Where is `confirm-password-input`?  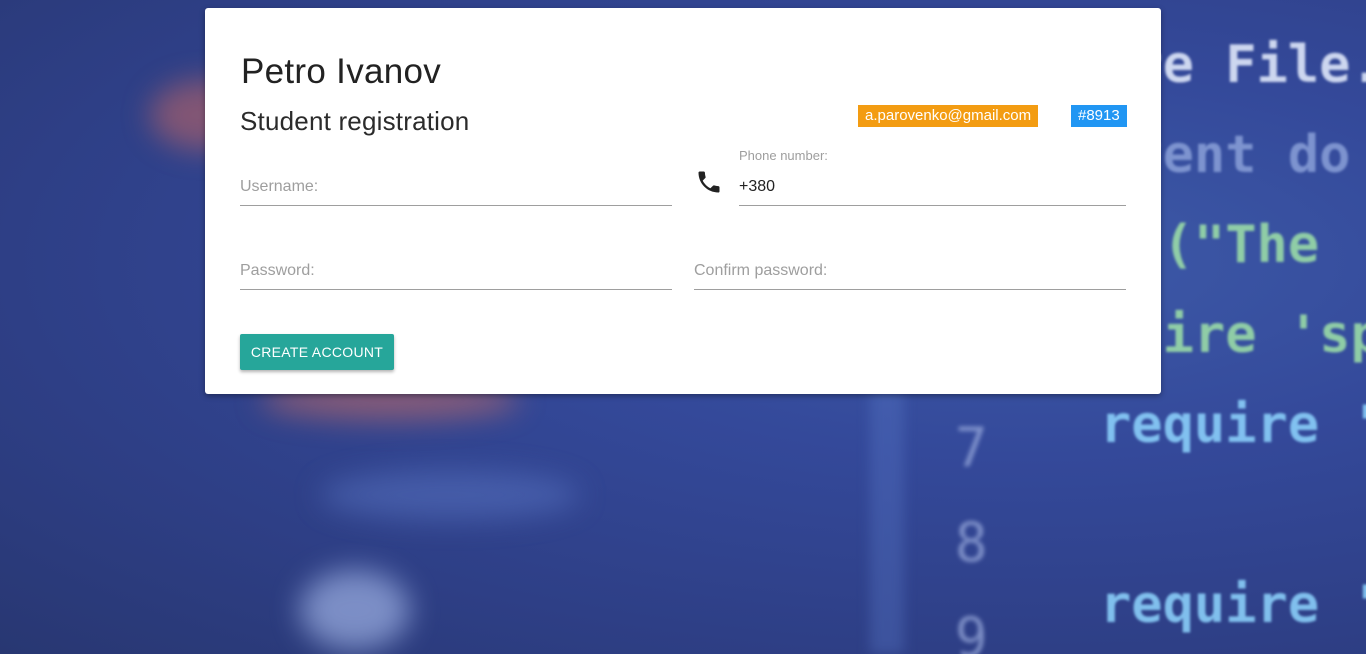
confirm-password-input is located at coordinates (910, 269).